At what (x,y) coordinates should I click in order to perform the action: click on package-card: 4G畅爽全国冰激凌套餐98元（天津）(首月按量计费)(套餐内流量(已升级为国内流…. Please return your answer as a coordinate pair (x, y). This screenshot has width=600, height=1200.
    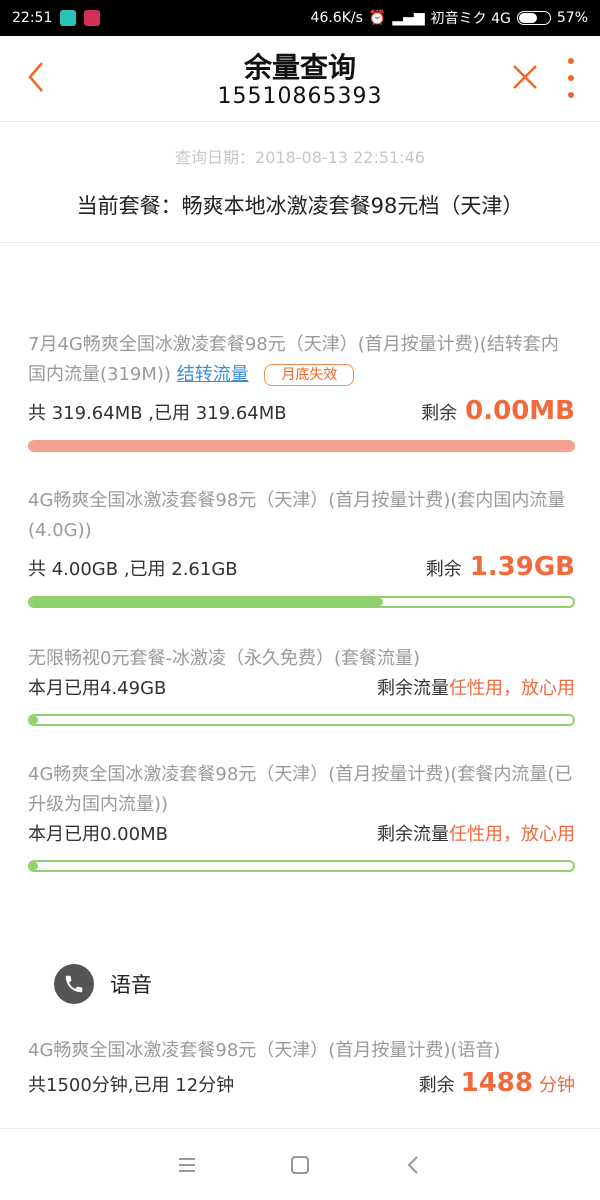
    Looking at the image, I should click on (301, 816).